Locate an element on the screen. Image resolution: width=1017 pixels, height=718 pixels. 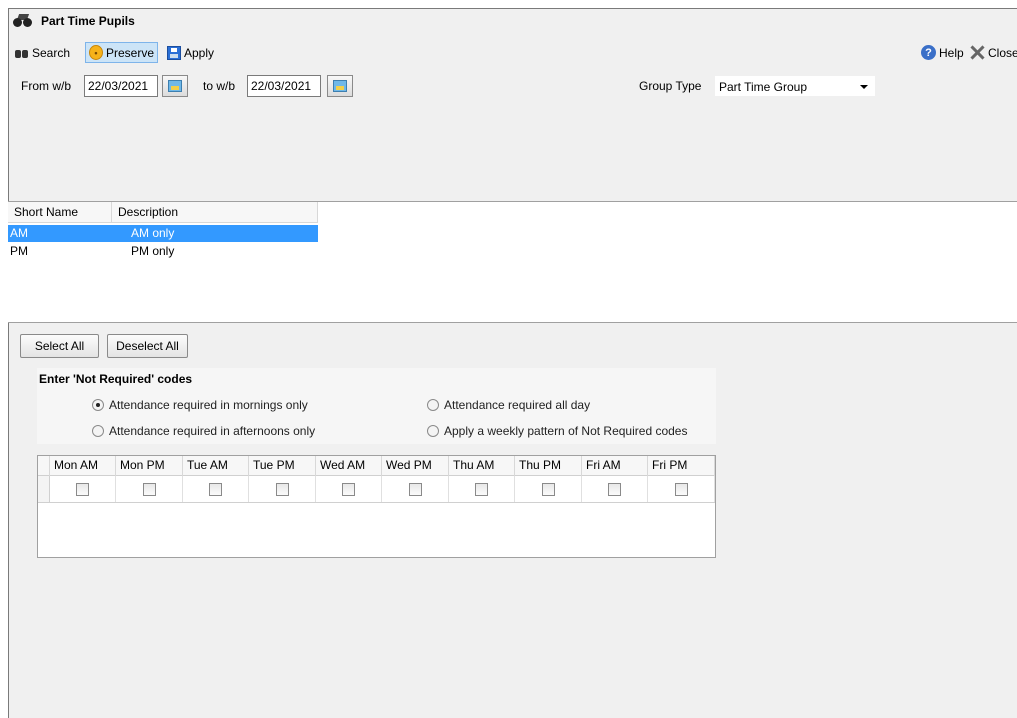
fri-pm-checkbox is located at coordinates (681, 489).